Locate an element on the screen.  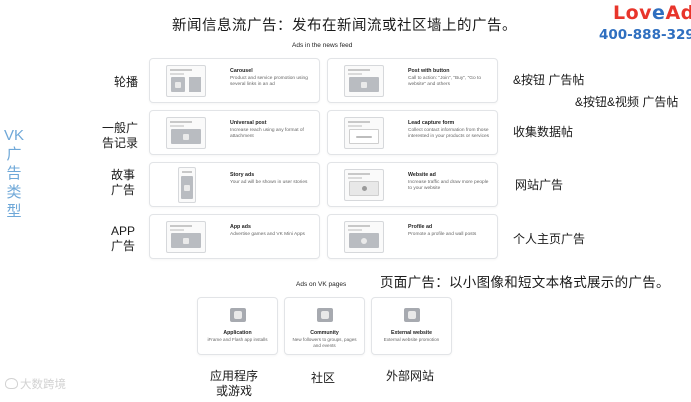
card-title: Post with button is located at coordinates (429, 71).